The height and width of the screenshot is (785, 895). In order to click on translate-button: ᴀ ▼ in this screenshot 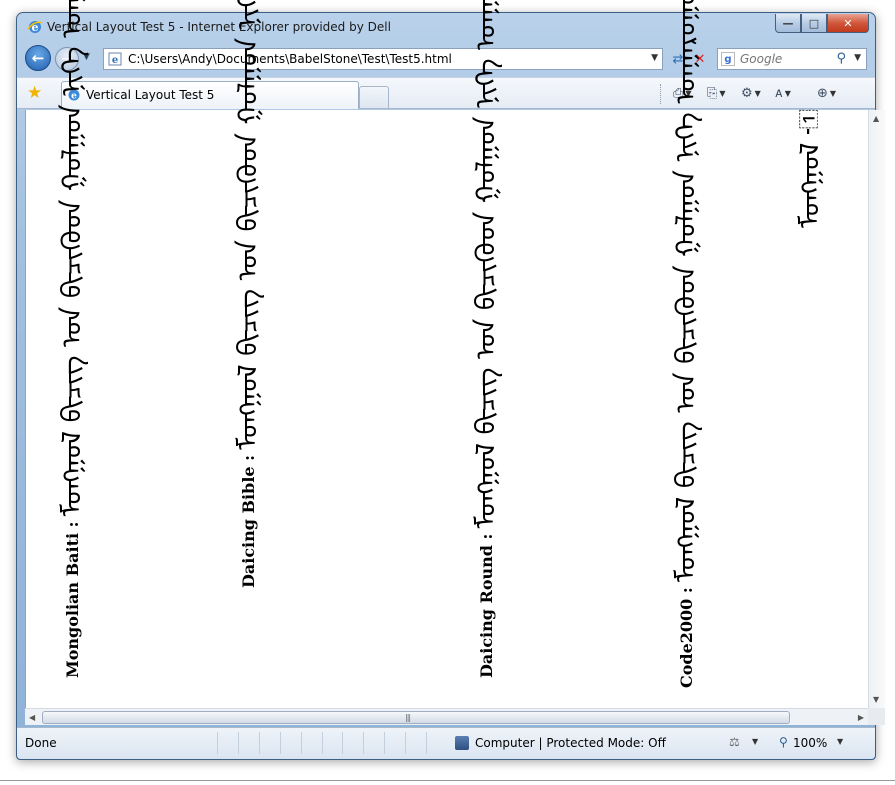, I will do `click(783, 93)`.